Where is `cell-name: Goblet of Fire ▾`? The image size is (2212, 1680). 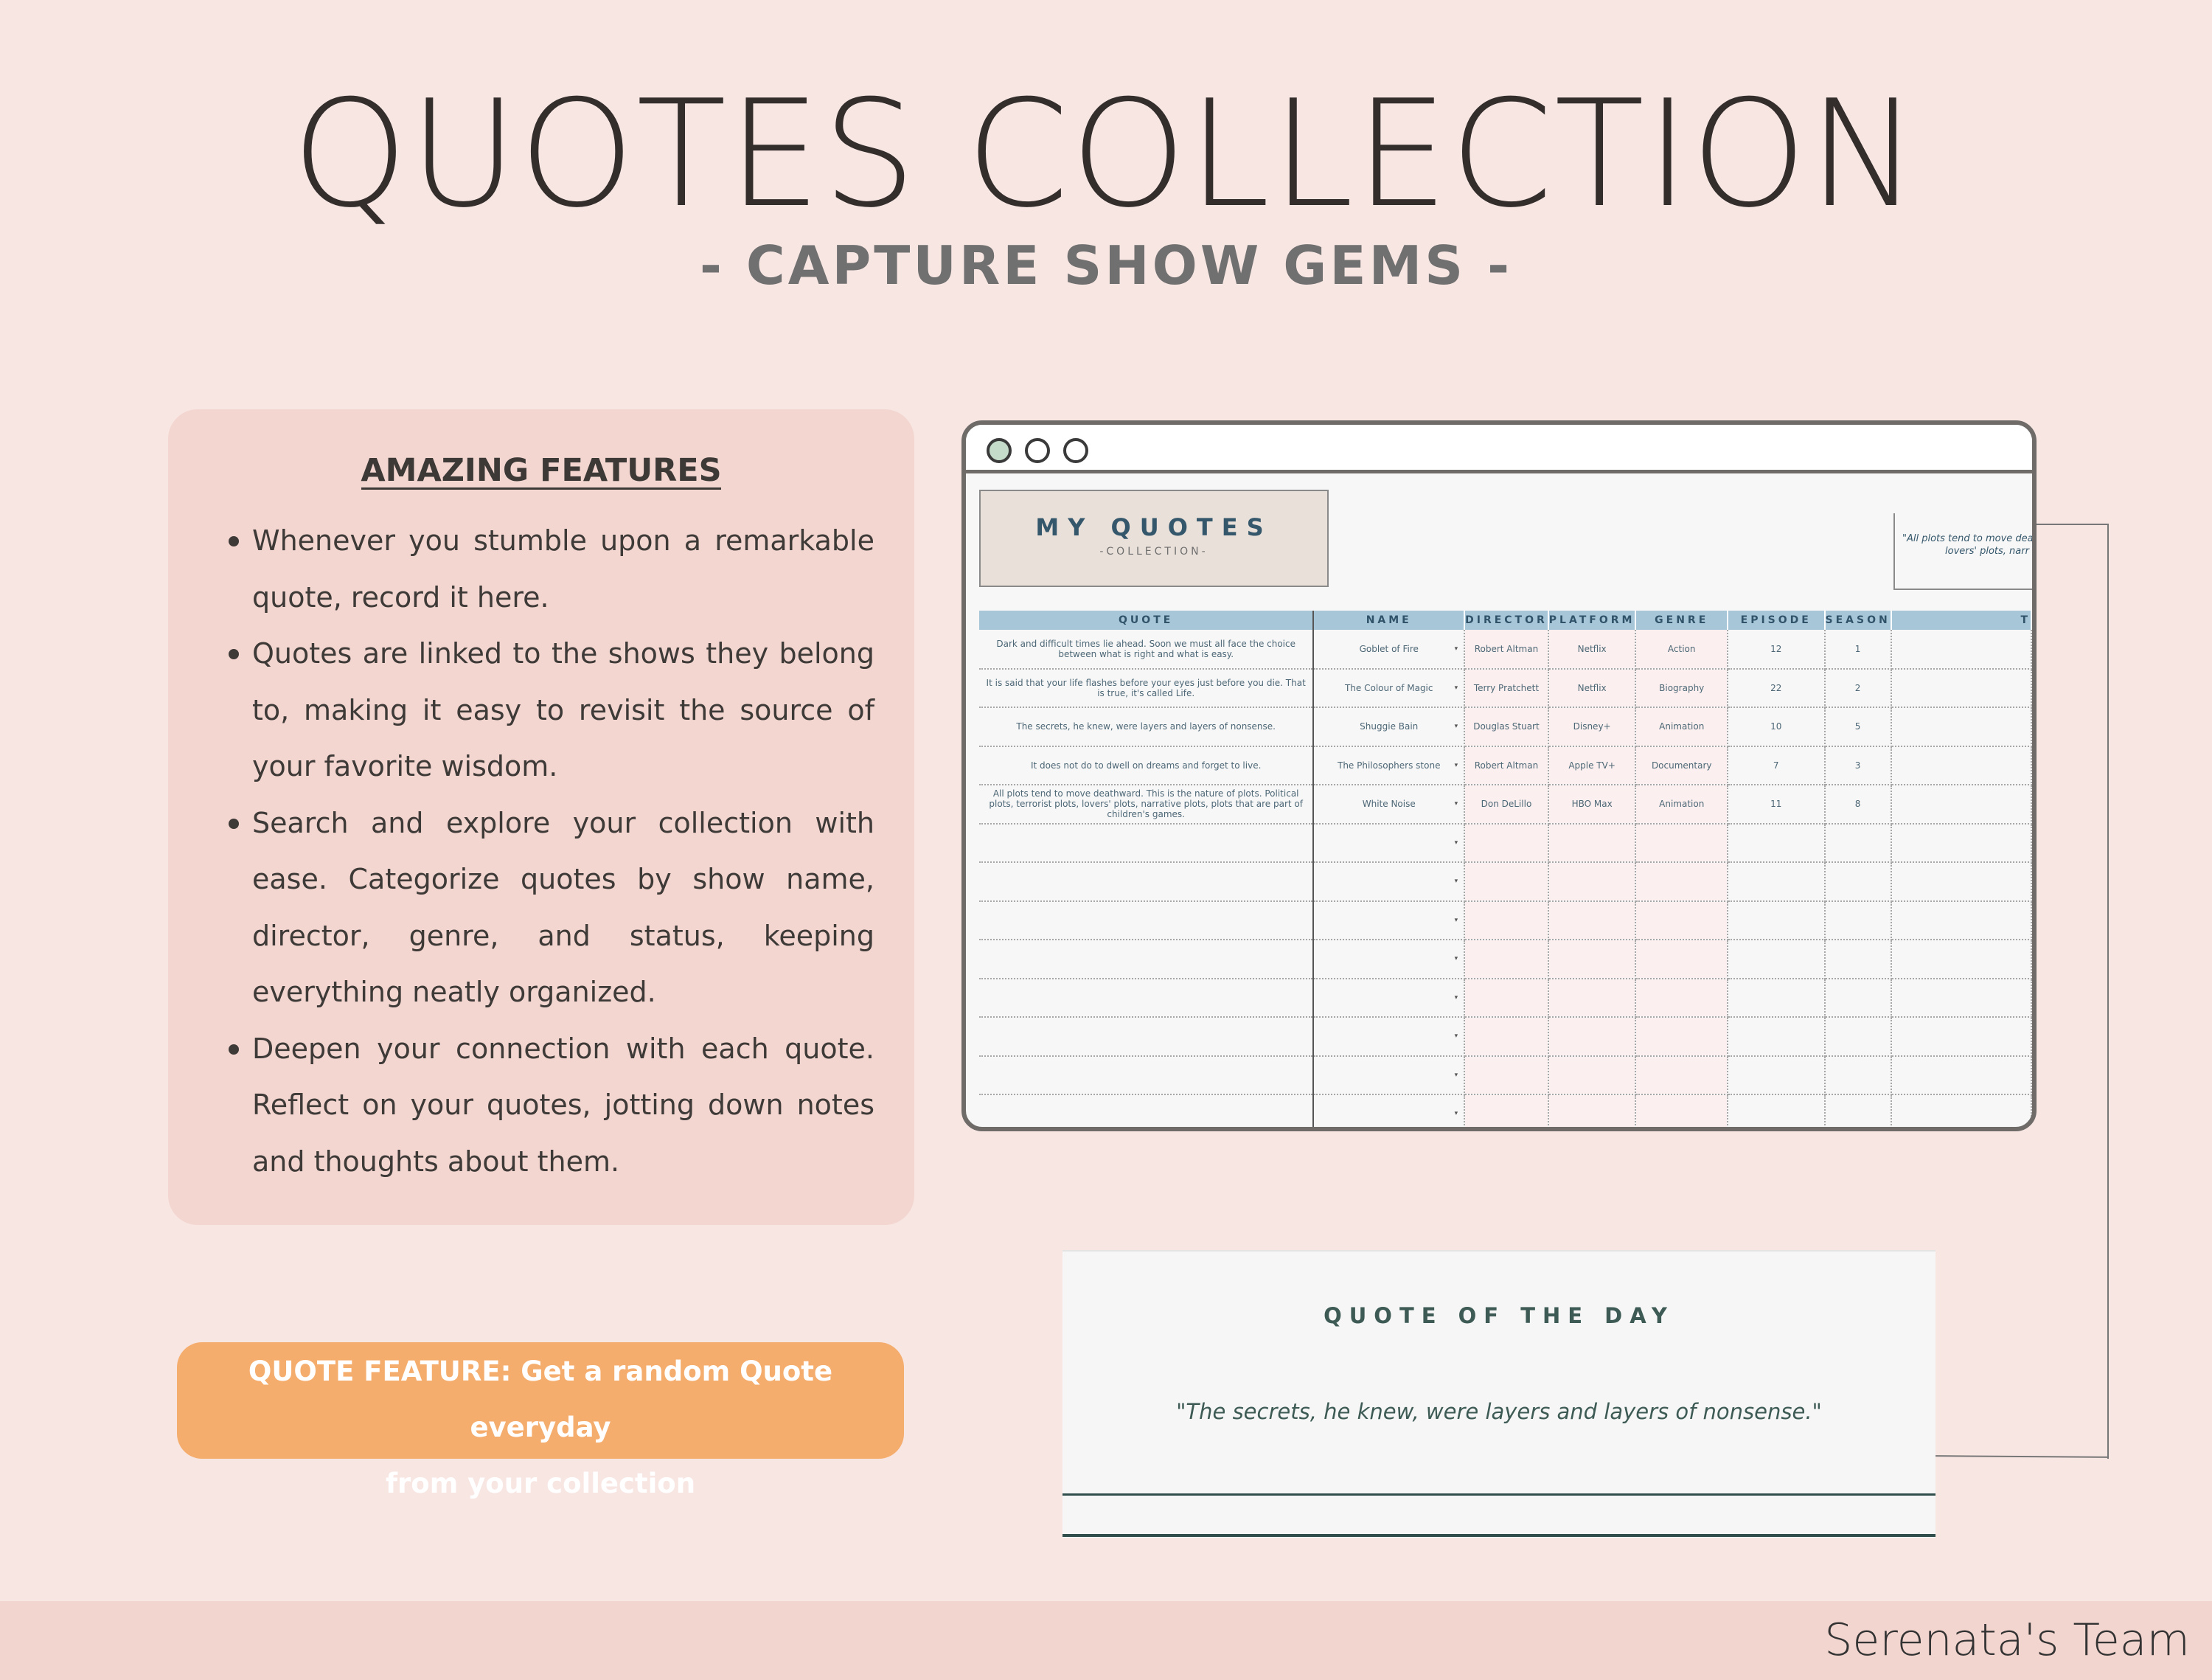 cell-name: Goblet of Fire ▾ is located at coordinates (1389, 650).